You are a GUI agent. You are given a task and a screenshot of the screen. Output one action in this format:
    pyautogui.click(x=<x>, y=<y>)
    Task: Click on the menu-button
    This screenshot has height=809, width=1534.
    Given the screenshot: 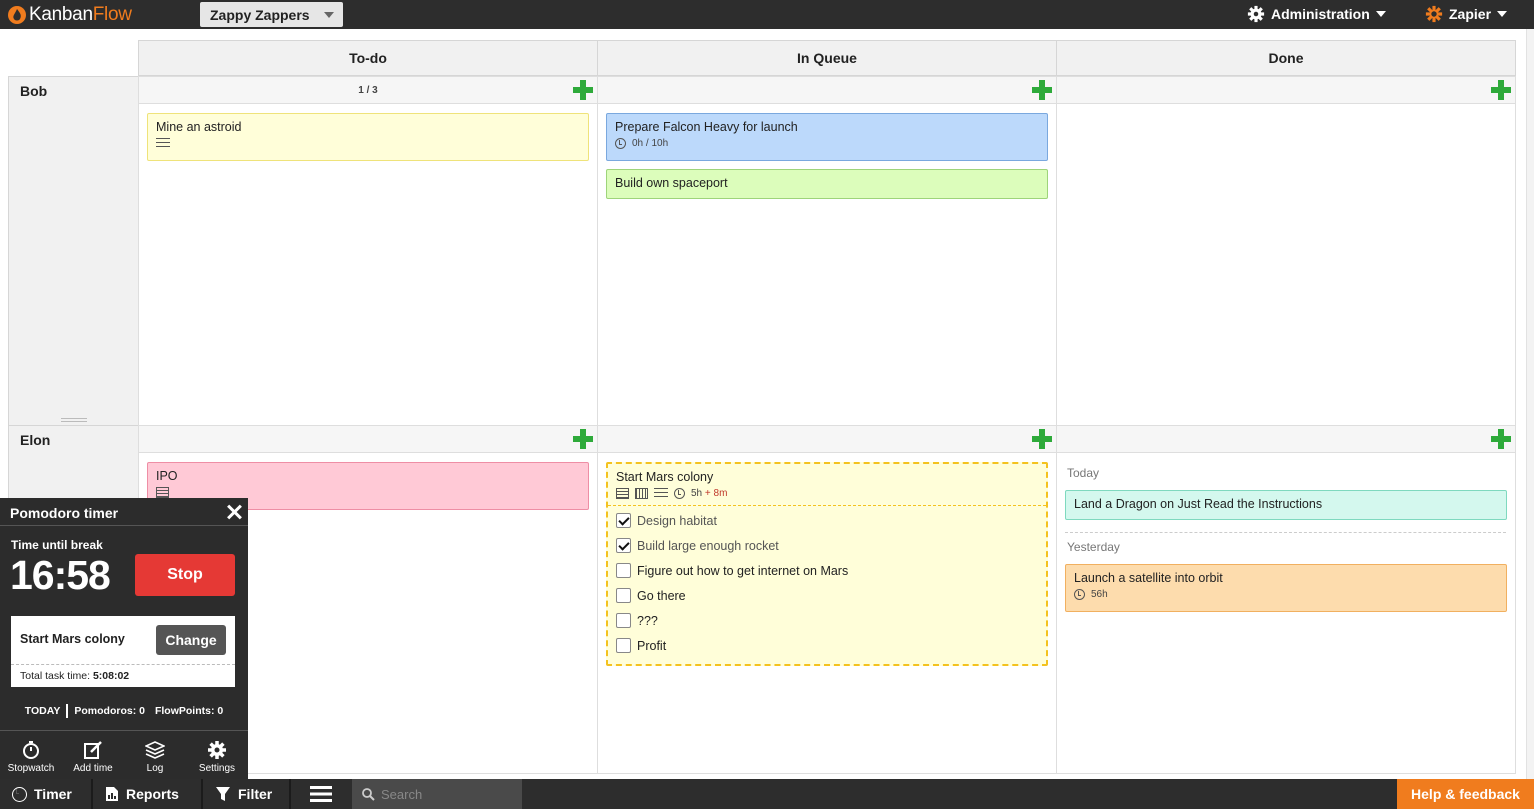 What is the action you would take?
    pyautogui.click(x=321, y=794)
    